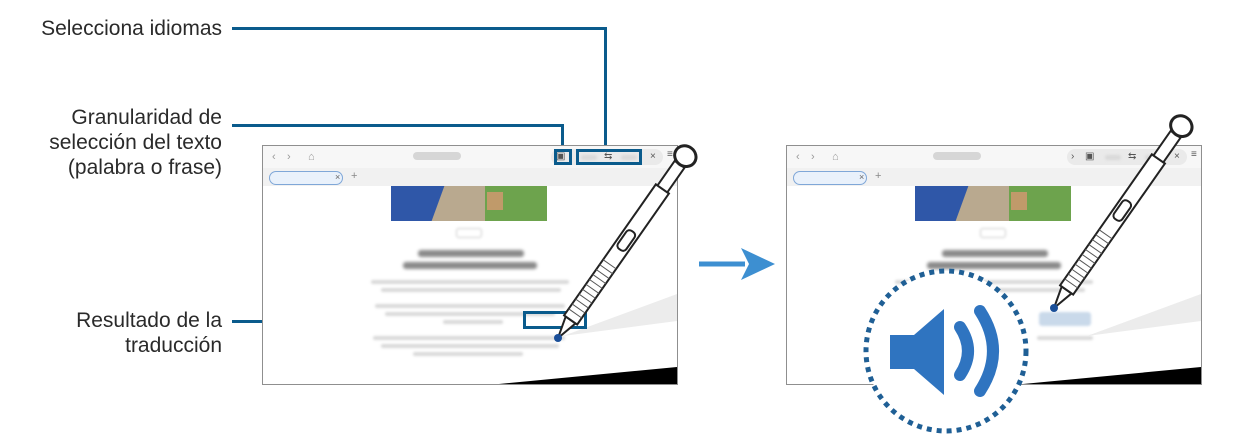 The width and height of the screenshot is (1258, 441). Describe the element at coordinates (419, 28) in the screenshot. I see `leader-language-h` at that location.